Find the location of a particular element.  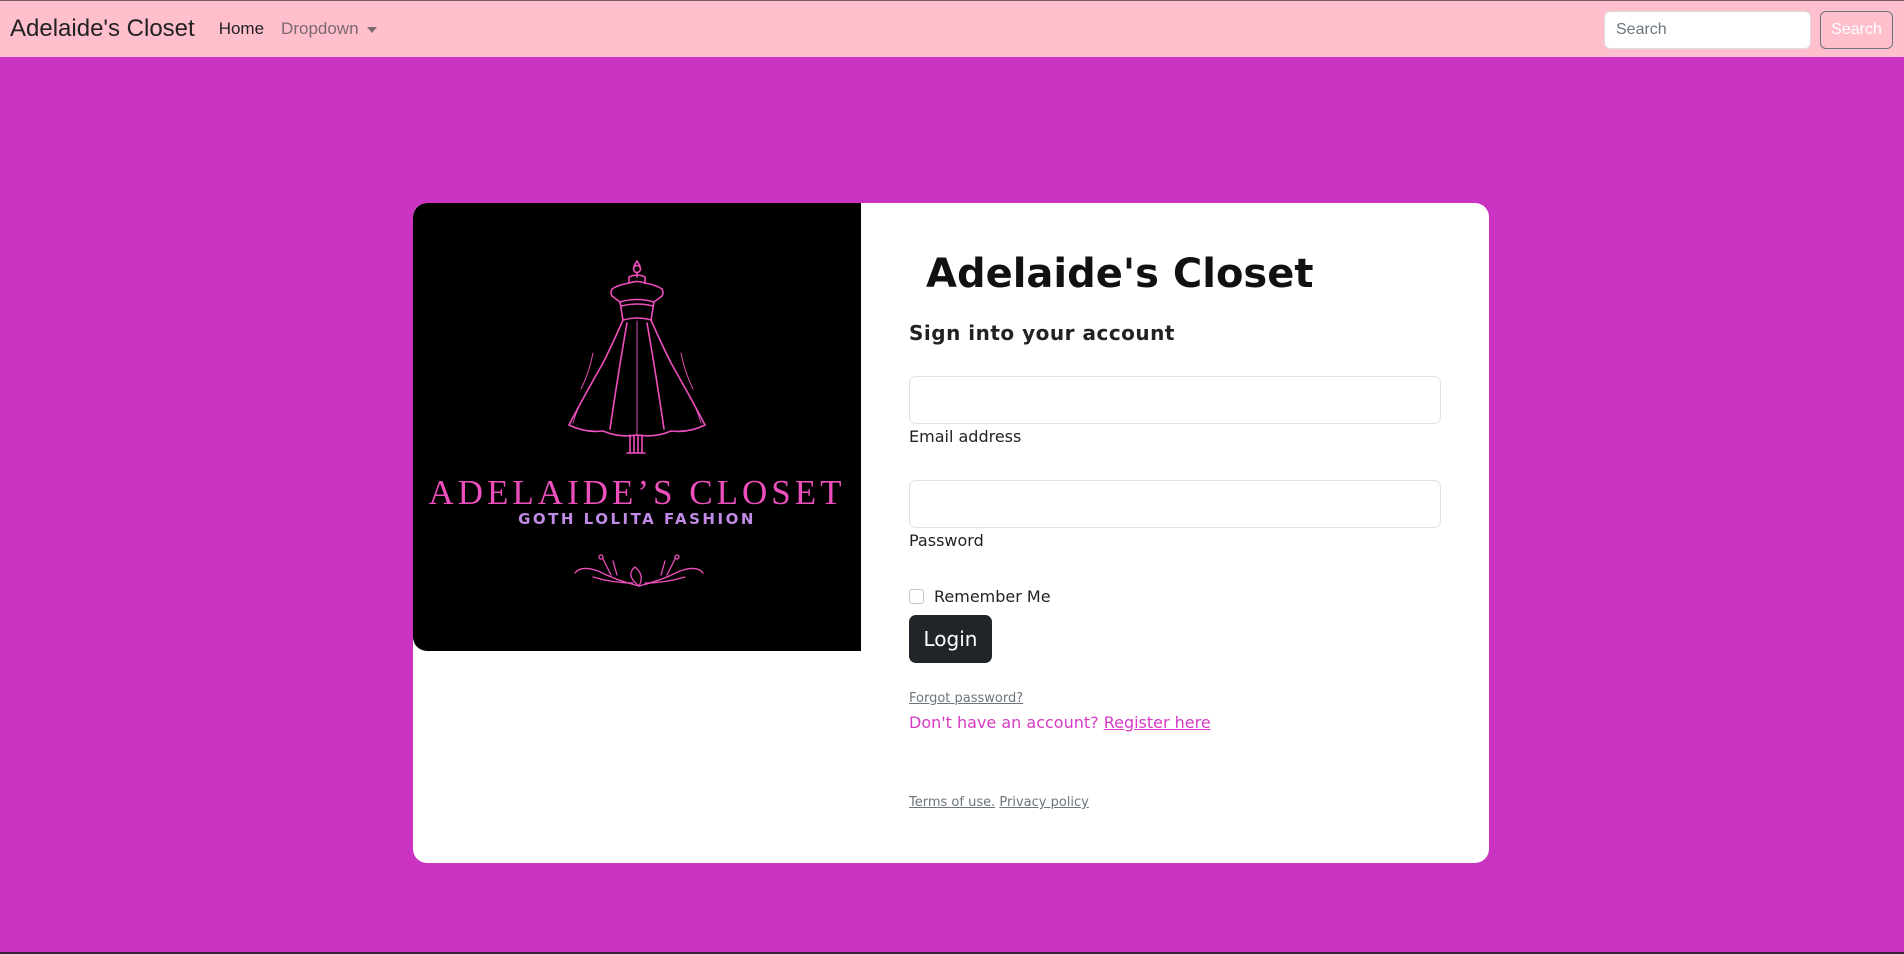

nav-link-home: Home is located at coordinates (241, 29).